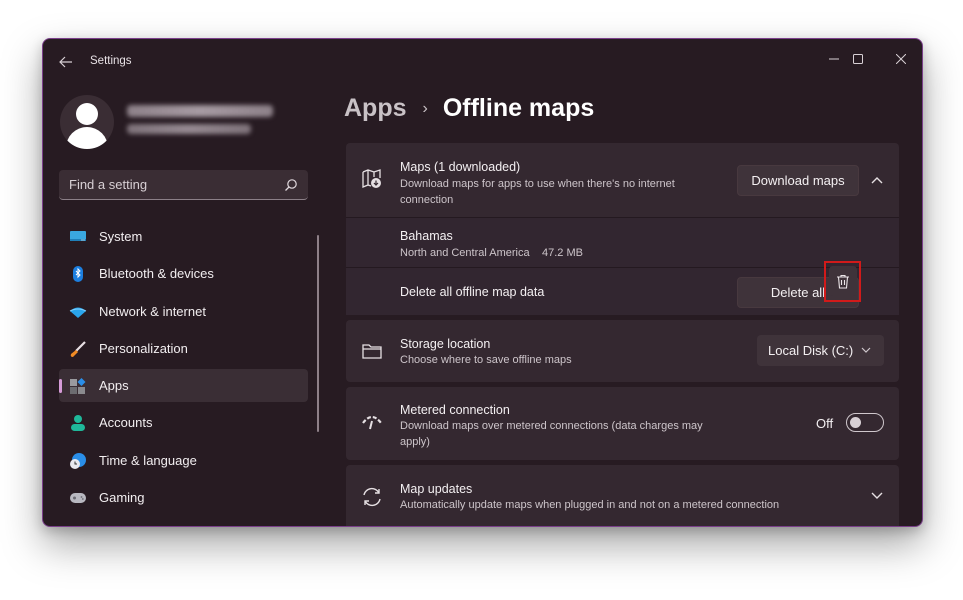 The image size is (963, 600). I want to click on maximize-icon, so click(858, 59).